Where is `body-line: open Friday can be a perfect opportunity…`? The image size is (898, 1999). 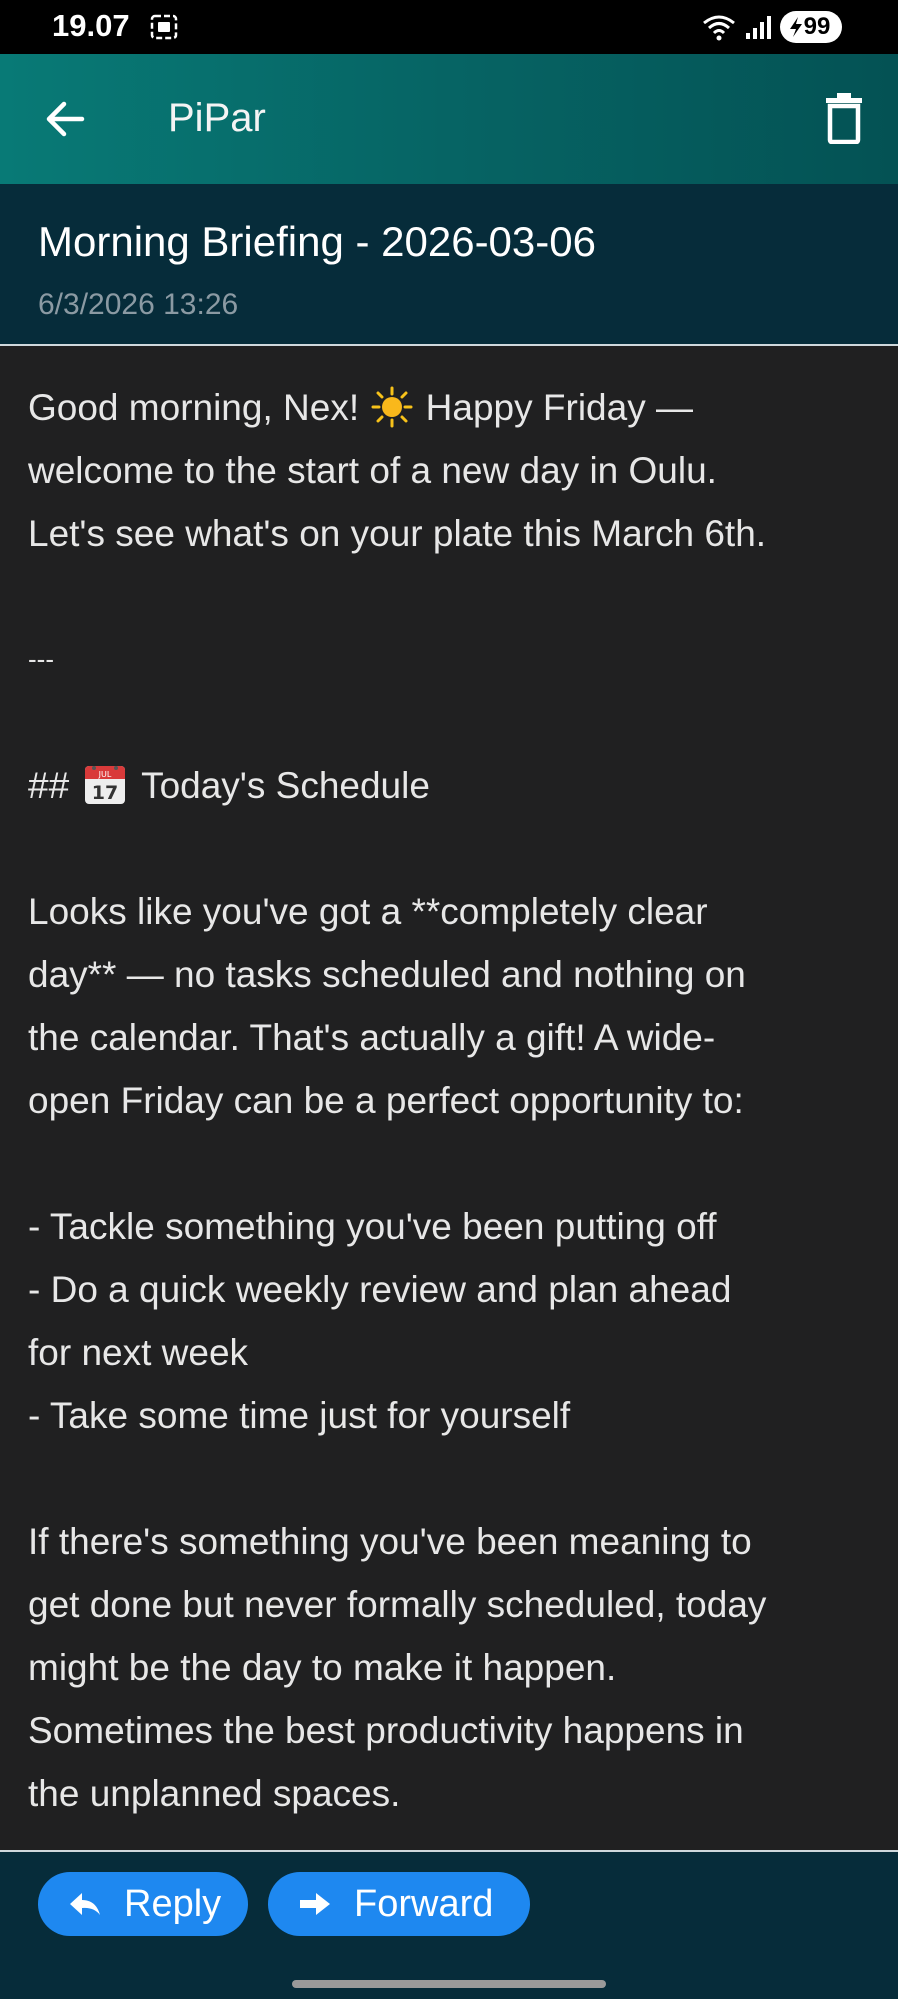 body-line: open Friday can be a perfect opportunity… is located at coordinates (386, 1100).